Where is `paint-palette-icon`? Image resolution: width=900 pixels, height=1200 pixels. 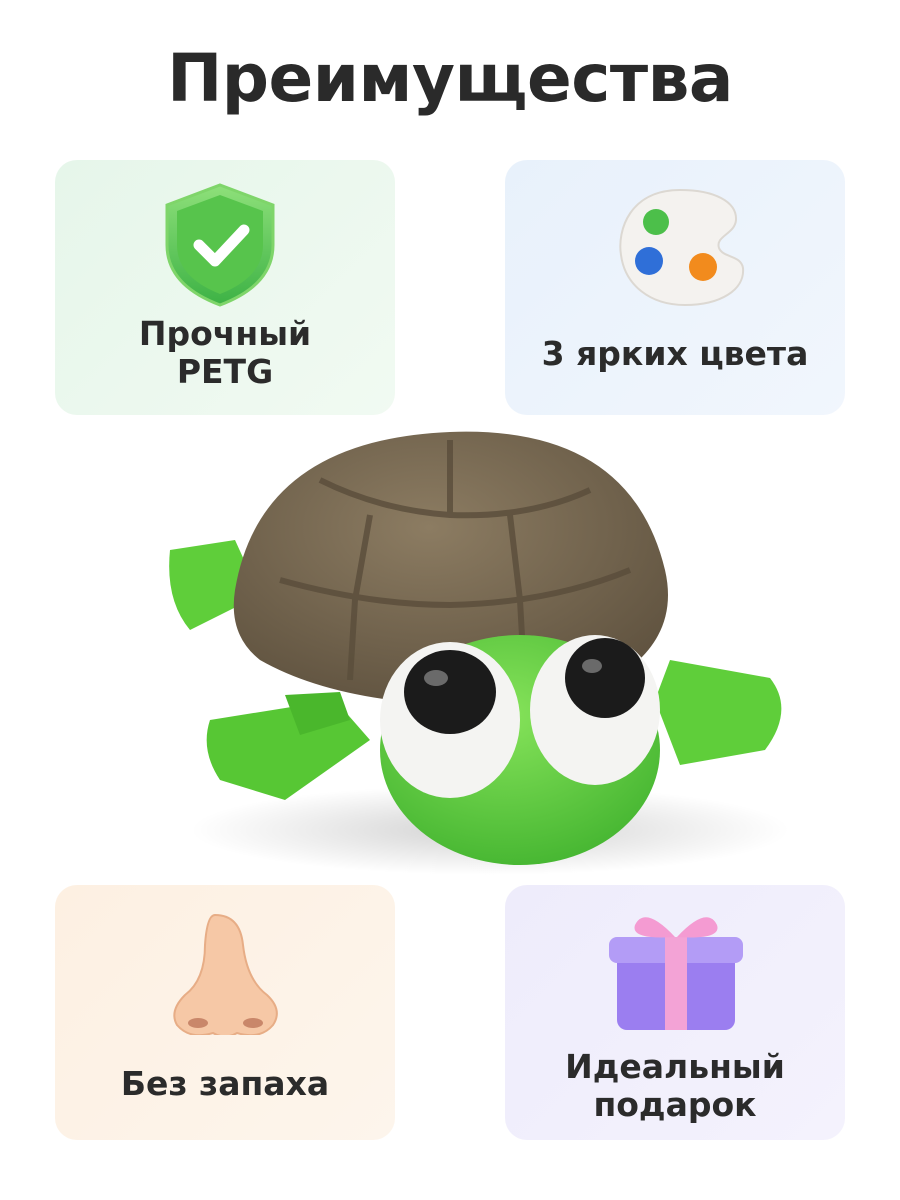
paint-palette-icon is located at coordinates (682, 247).